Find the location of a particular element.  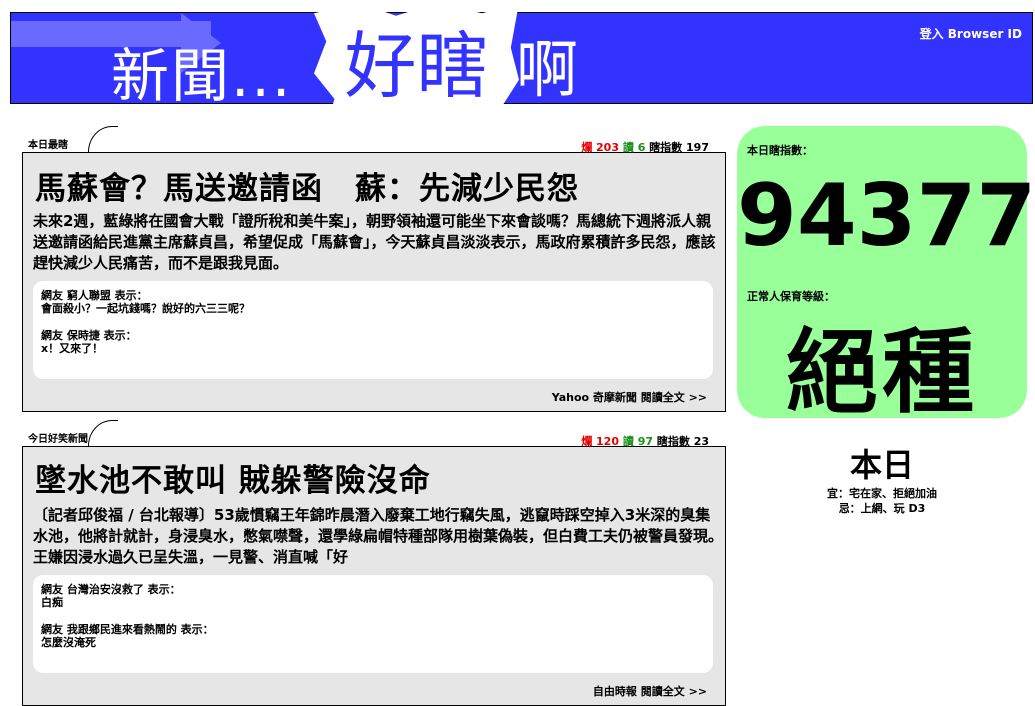

daily-index-box: 本日瞎指數： 94377 正常人保育等級： 絕種 is located at coordinates (886, 276).